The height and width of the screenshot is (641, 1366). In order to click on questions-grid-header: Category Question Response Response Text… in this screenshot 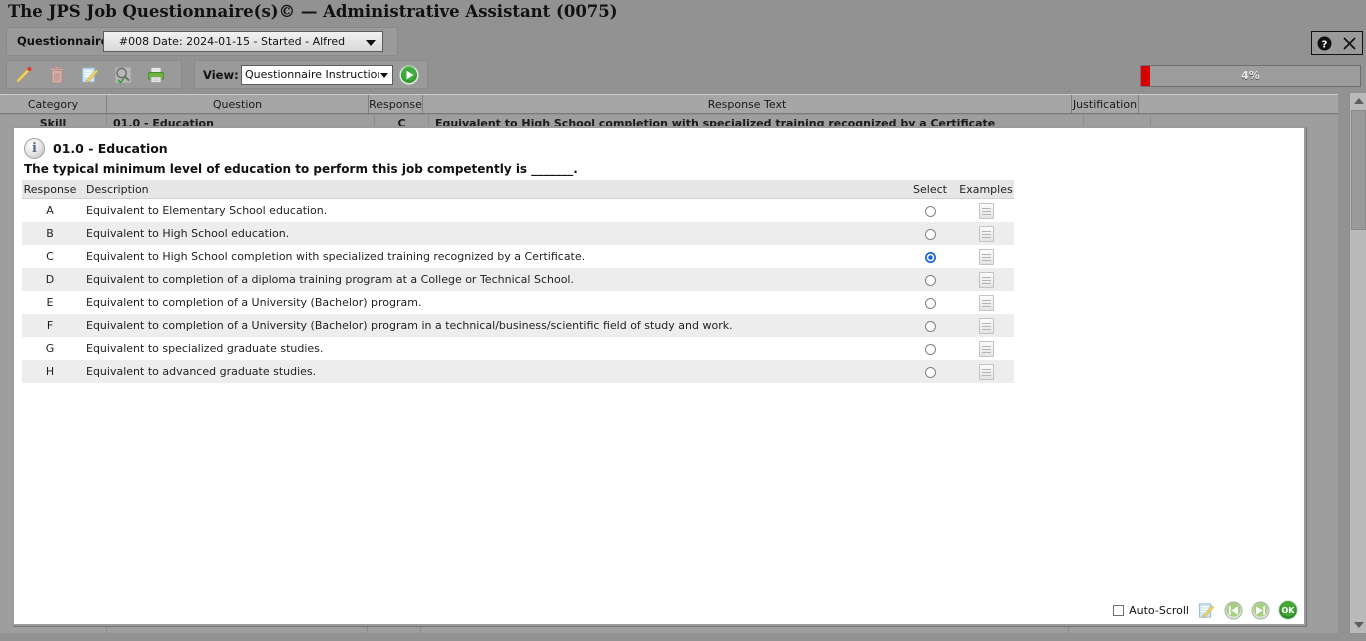, I will do `click(669, 104)`.